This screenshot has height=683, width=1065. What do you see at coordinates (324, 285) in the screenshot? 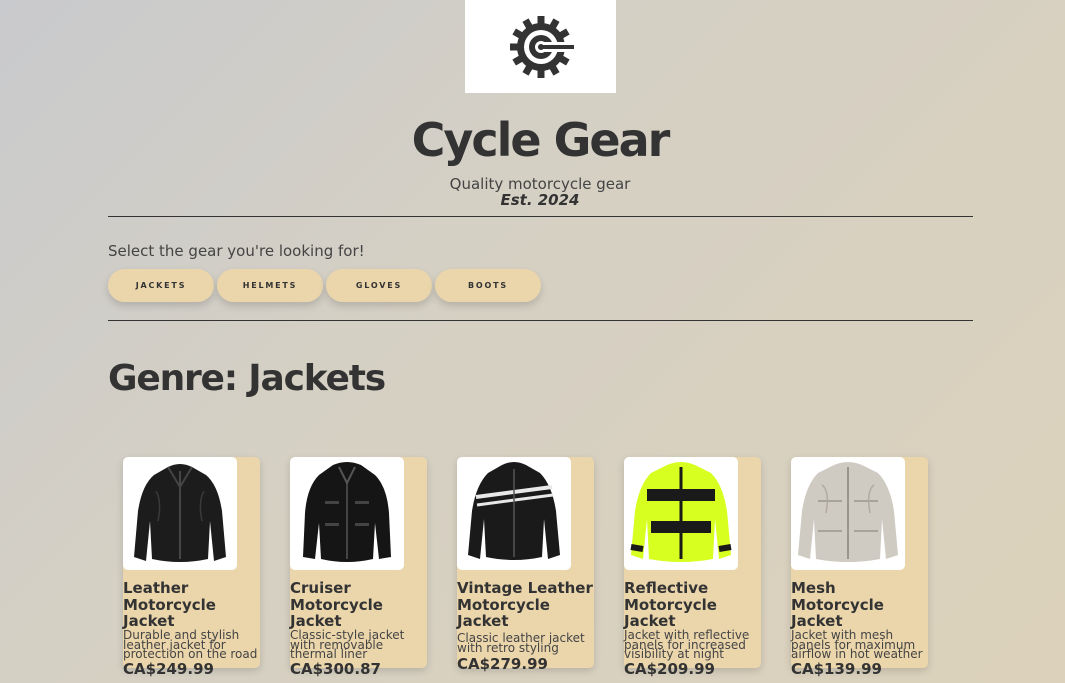
I see `gear-category-tabs: JACKETS HELMETS GLOVES BOOTS` at bounding box center [324, 285].